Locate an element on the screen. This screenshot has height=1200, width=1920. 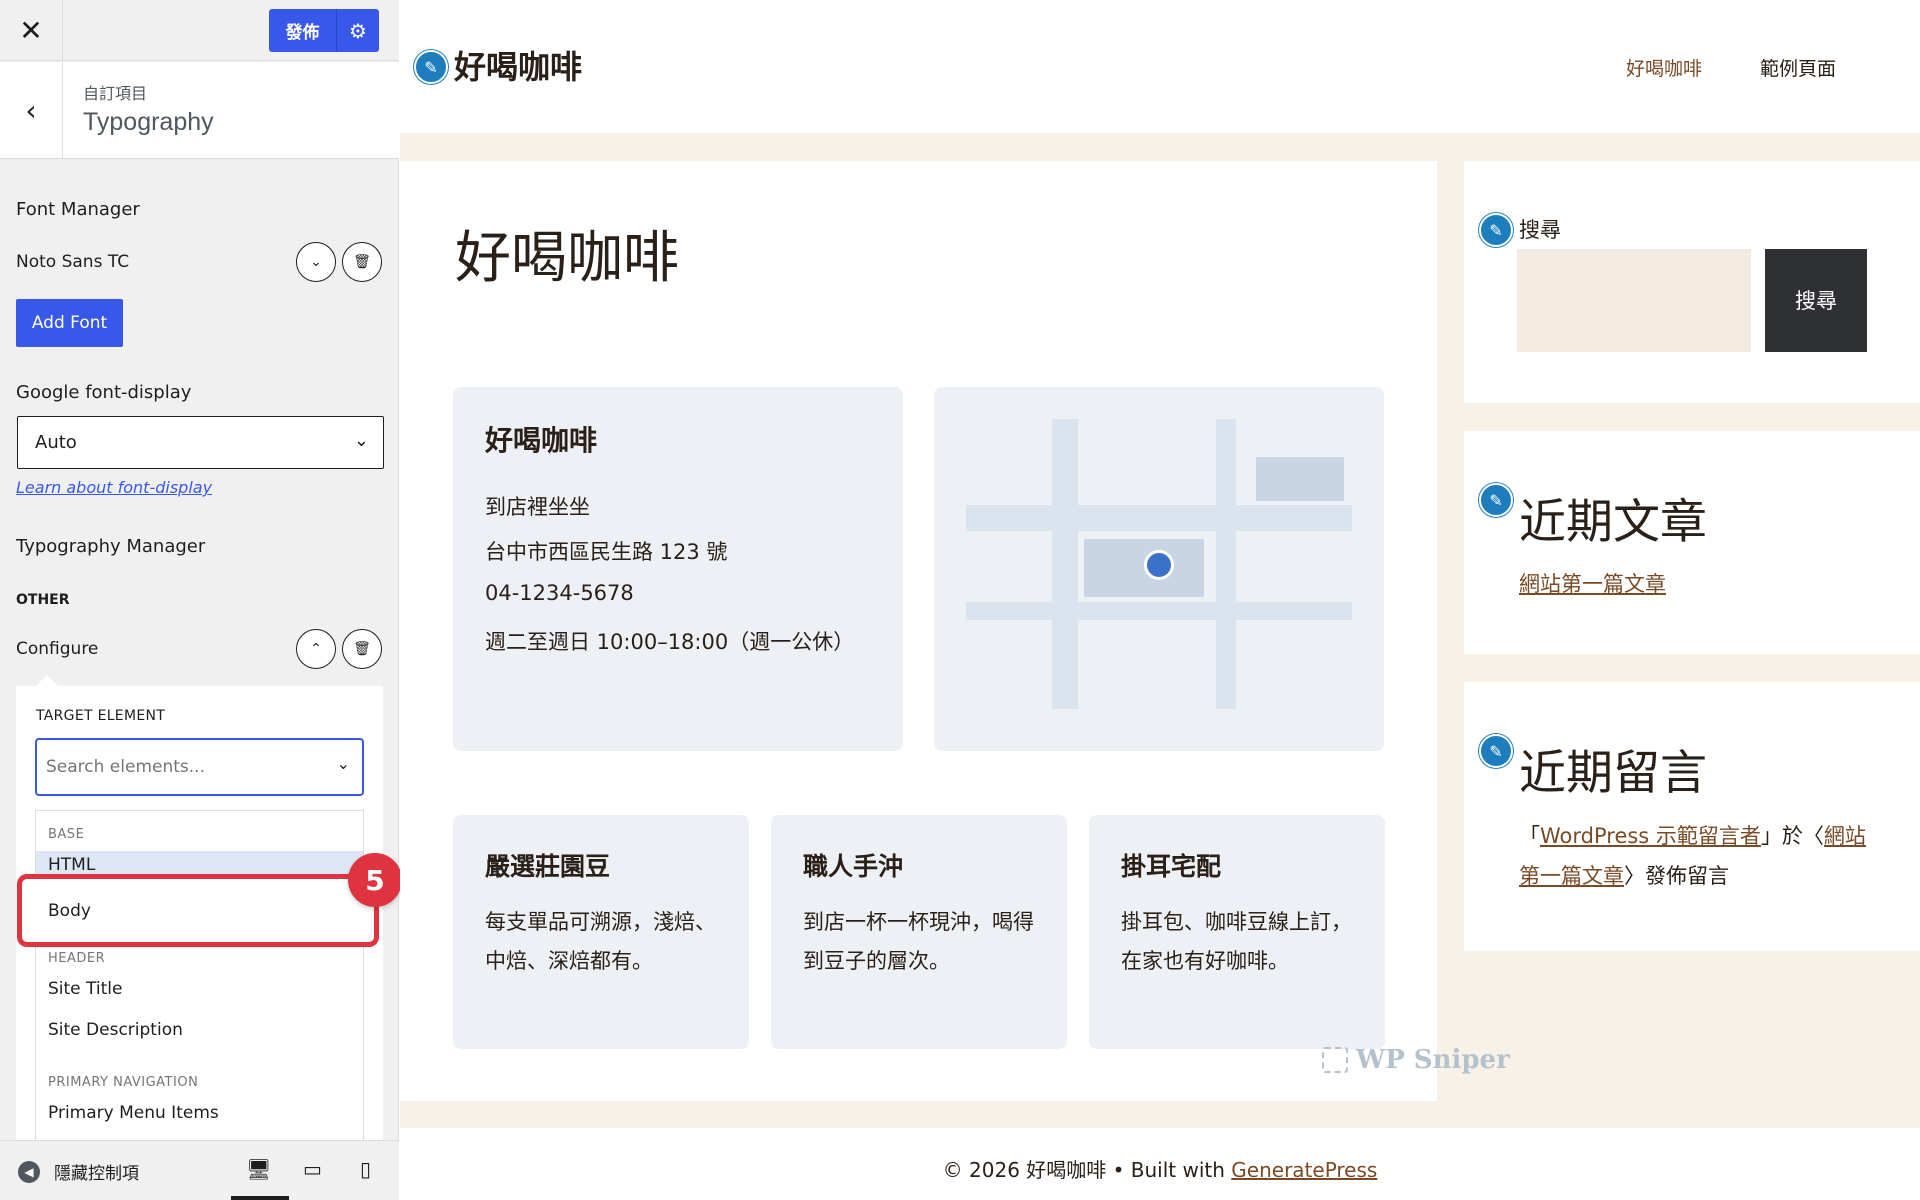
configure-label: Configure is located at coordinates (57, 649).